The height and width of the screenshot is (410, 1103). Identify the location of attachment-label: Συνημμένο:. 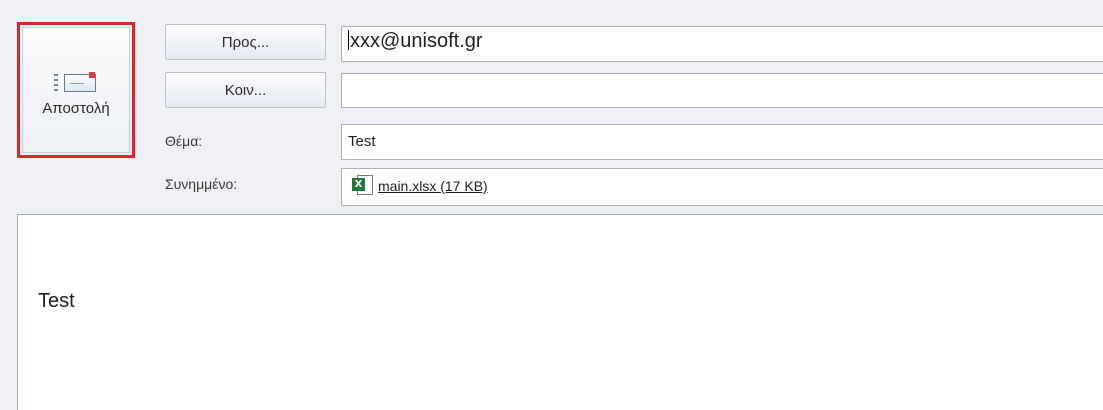
(201, 184).